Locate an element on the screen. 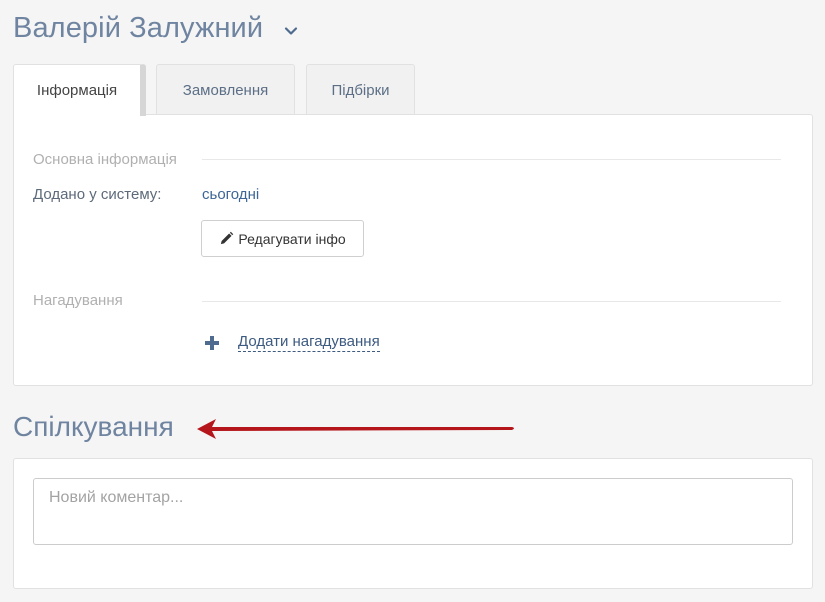  tab-information: Інформація is located at coordinates (79, 90).